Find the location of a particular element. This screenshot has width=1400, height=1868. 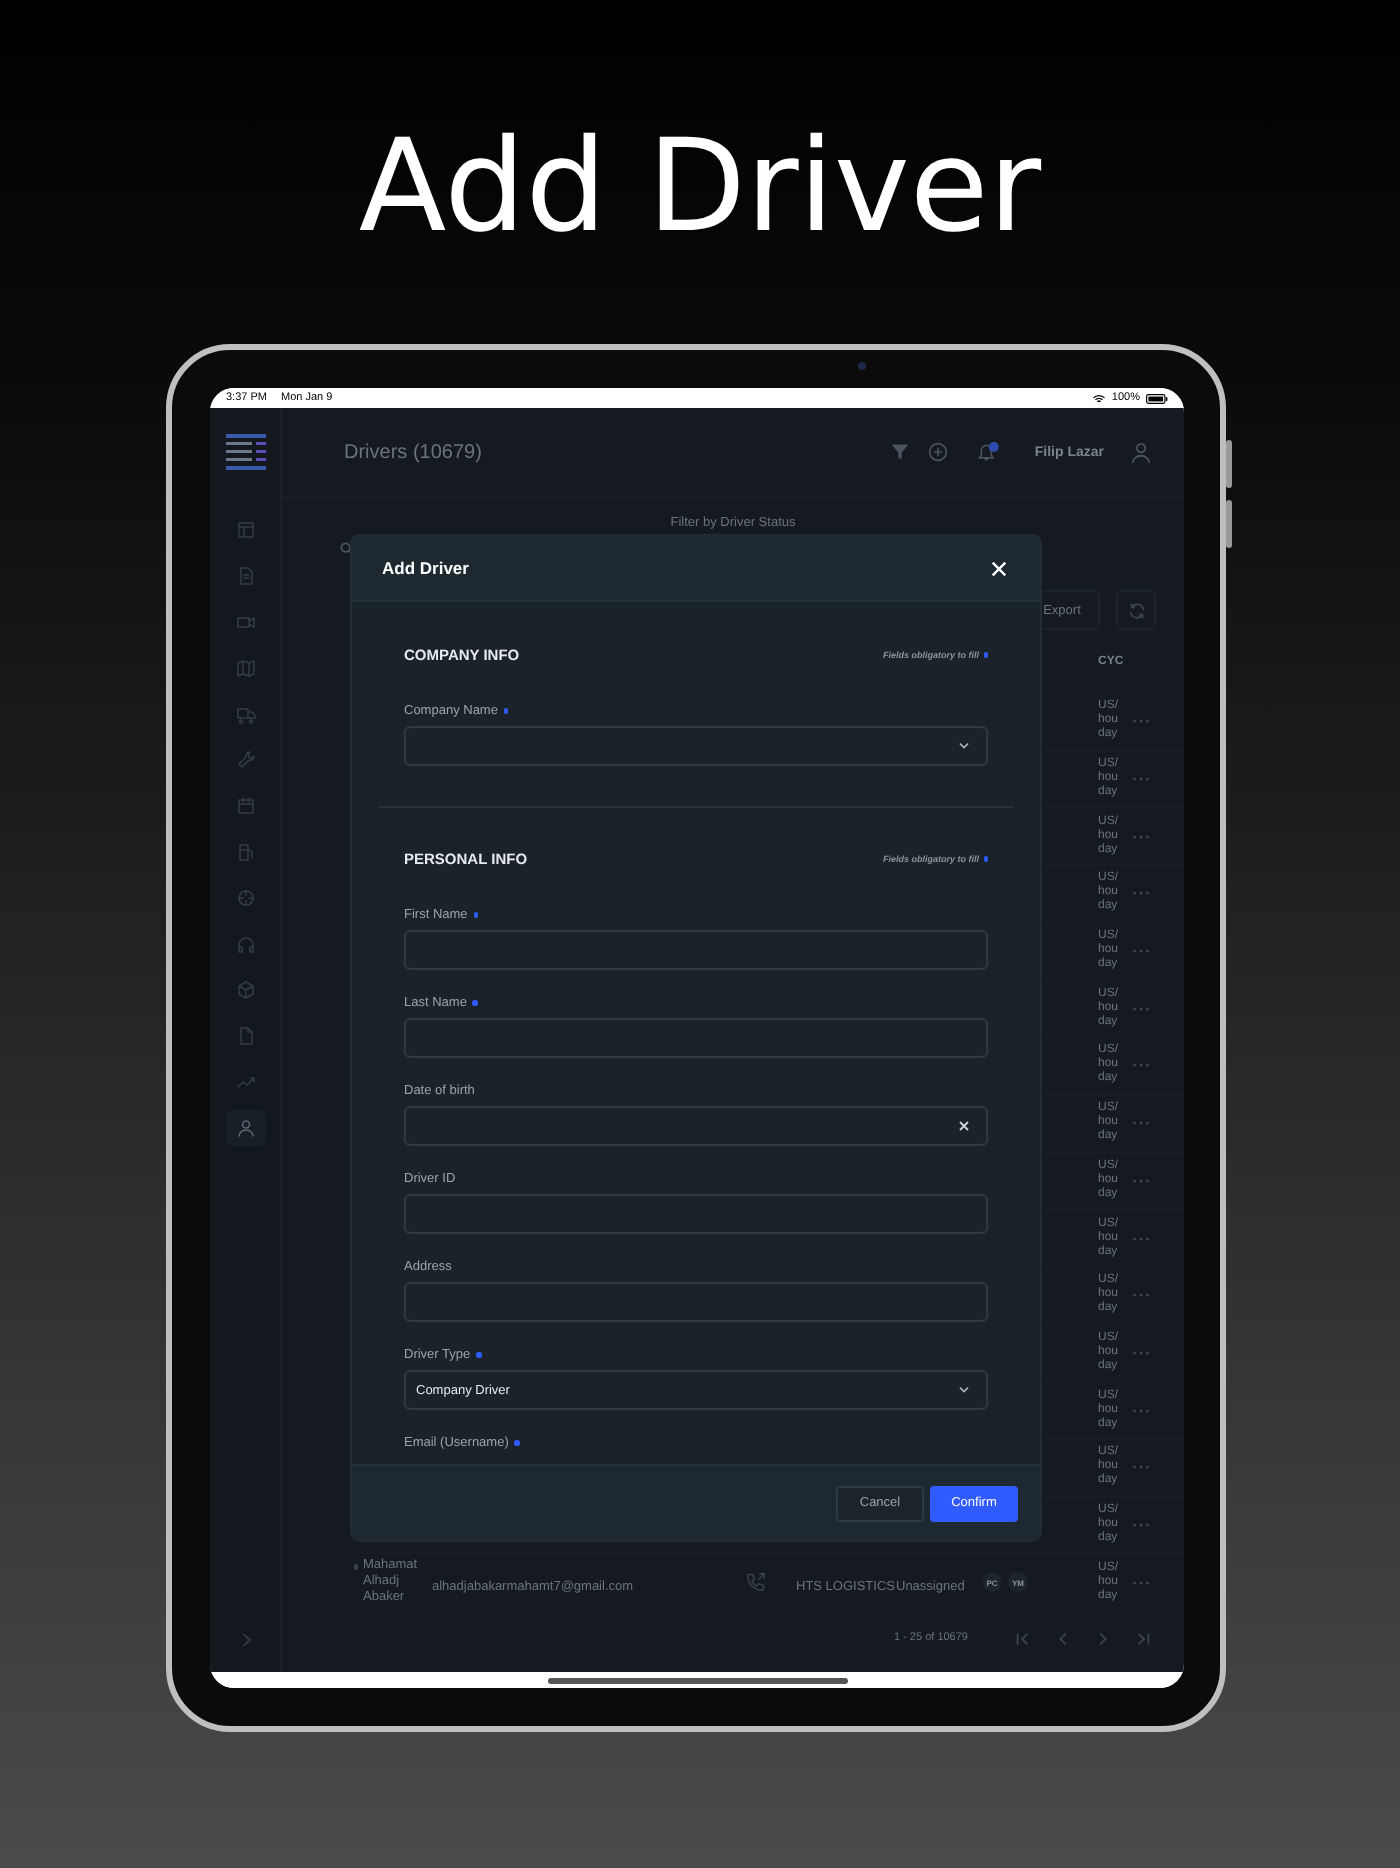

dialog-title: Add Driver is located at coordinates (425, 568).